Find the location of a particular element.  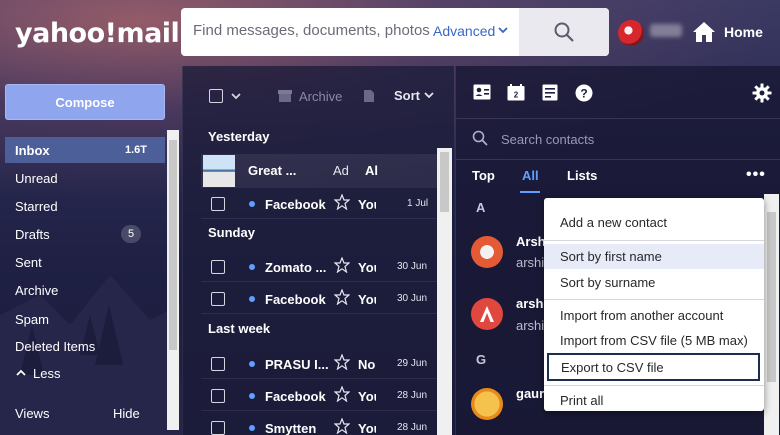

sidebar-item-archive: Archive is located at coordinates (85, 290).